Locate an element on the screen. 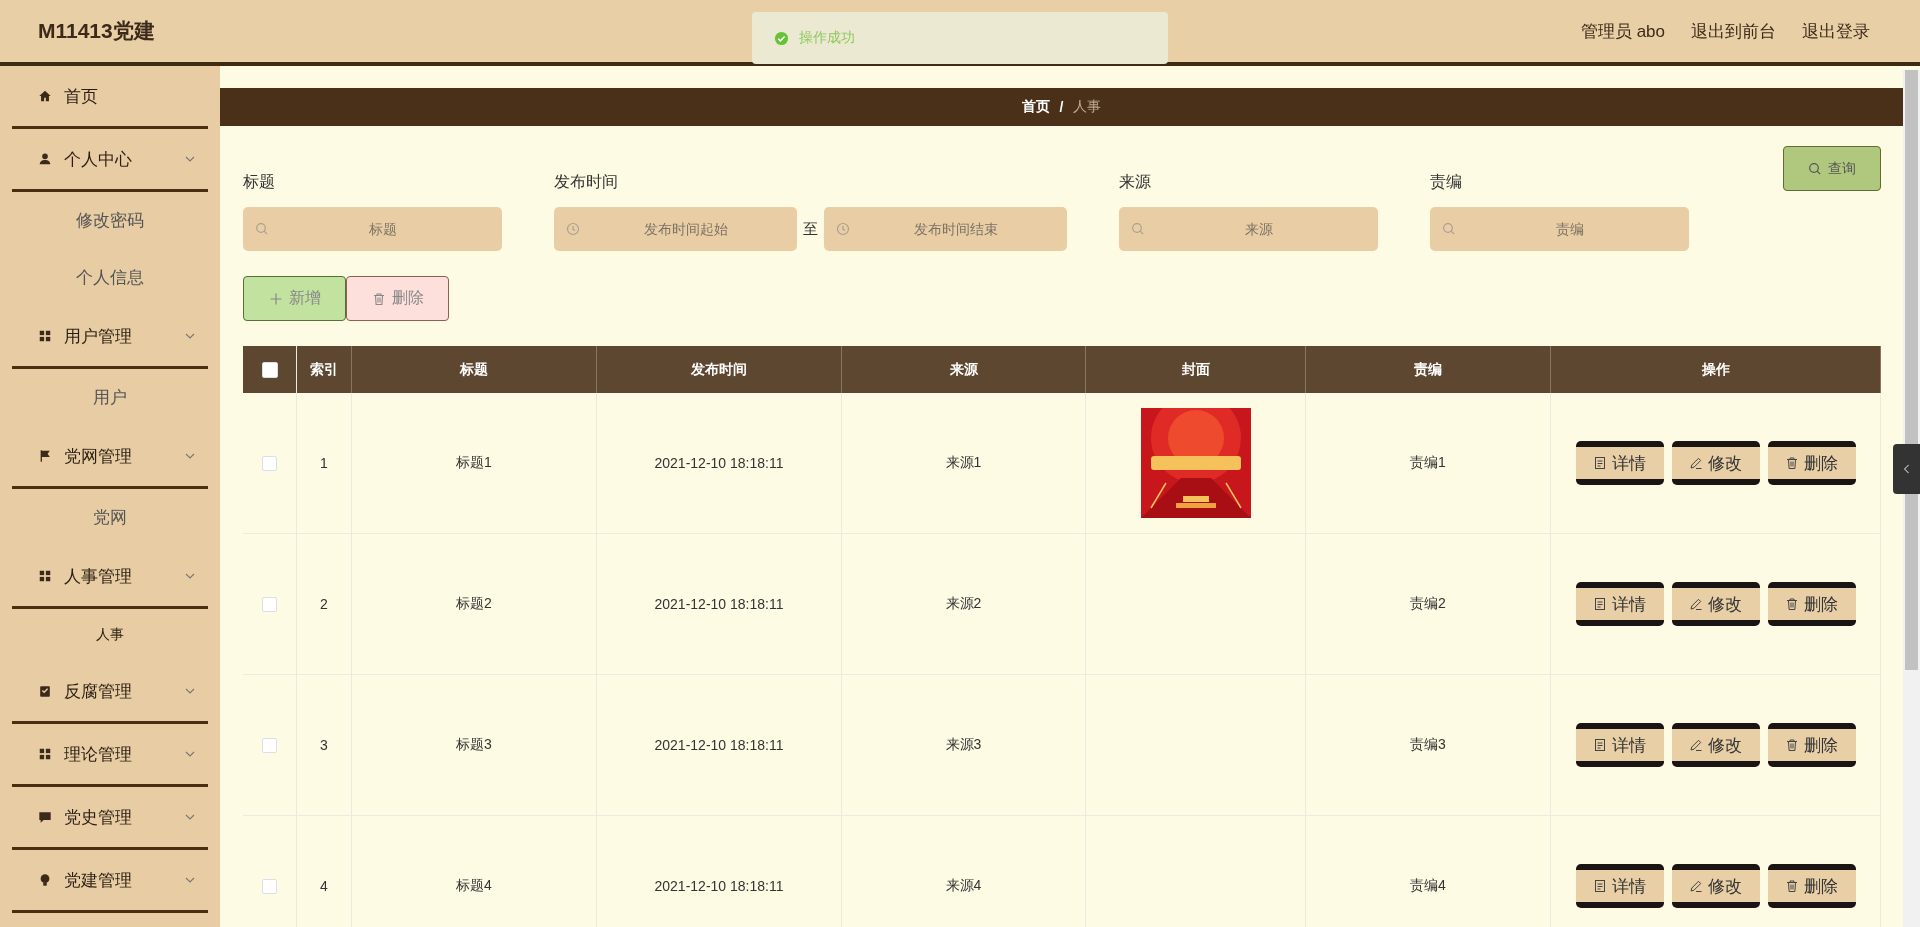  drawer-toggle is located at coordinates (1906, 469).